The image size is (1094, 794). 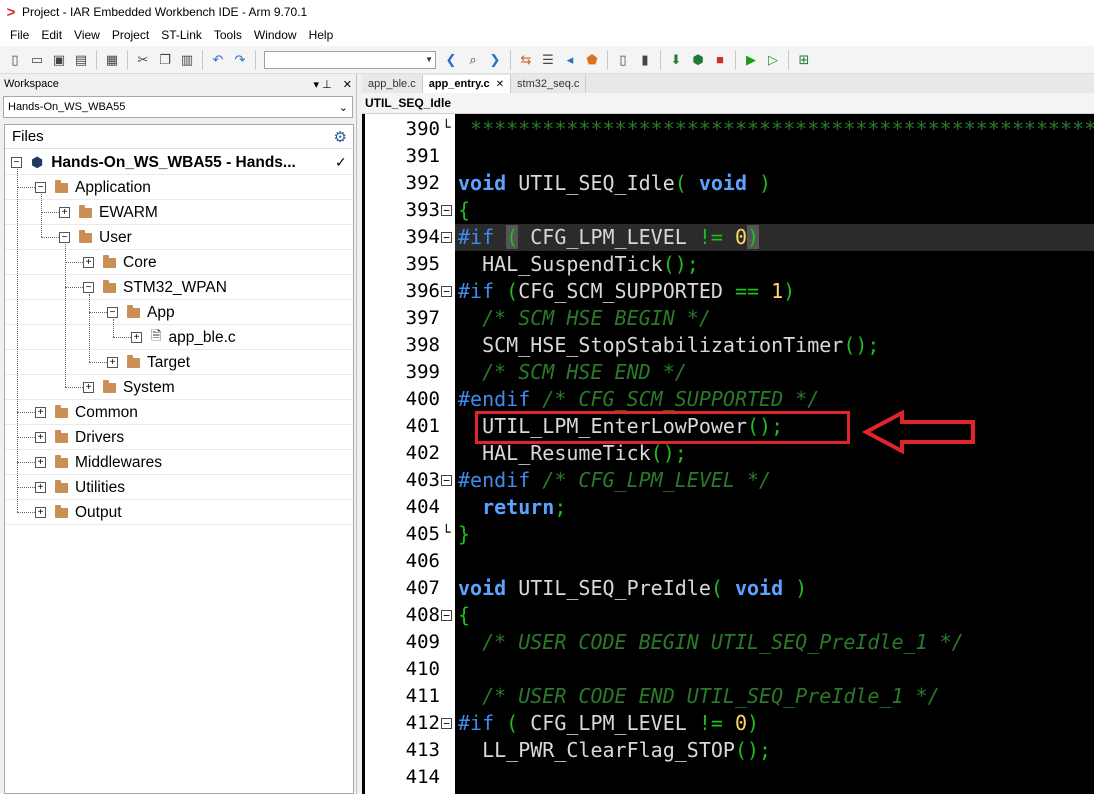 What do you see at coordinates (130, 35) in the screenshot?
I see `menu-project: Project` at bounding box center [130, 35].